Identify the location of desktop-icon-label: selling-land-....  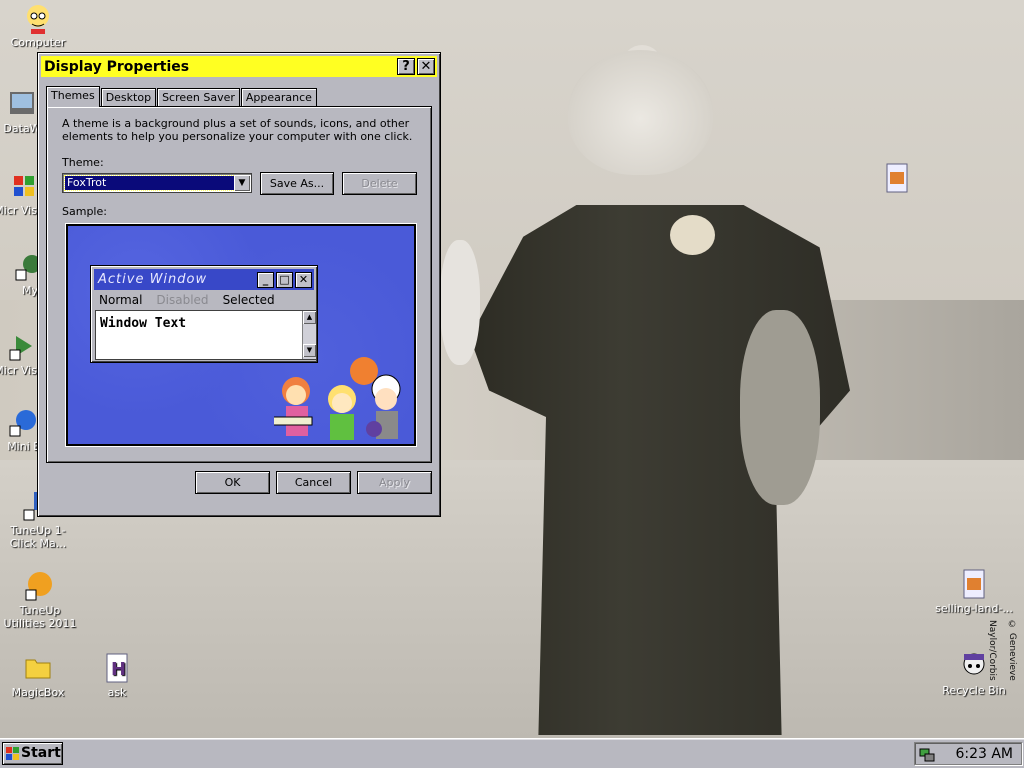
(974, 608).